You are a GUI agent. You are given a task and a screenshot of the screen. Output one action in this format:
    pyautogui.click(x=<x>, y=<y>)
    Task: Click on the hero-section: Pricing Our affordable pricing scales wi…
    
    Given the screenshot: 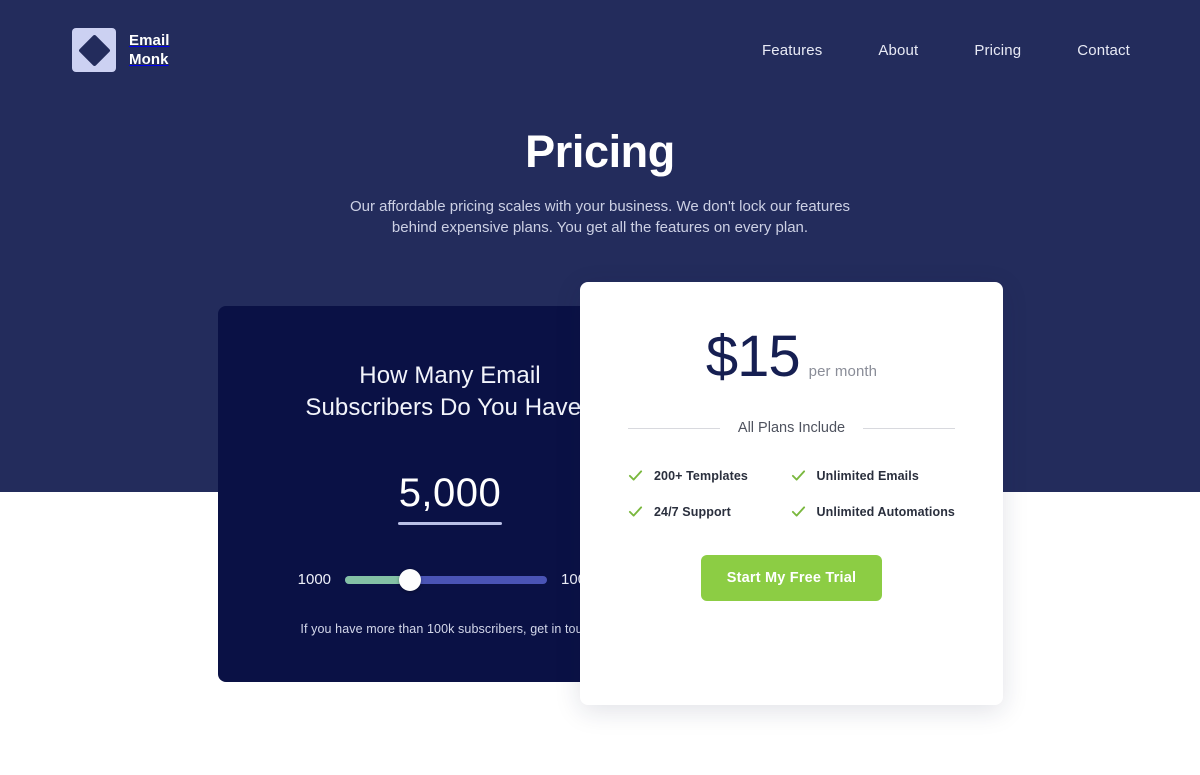 What is the action you would take?
    pyautogui.click(x=600, y=181)
    